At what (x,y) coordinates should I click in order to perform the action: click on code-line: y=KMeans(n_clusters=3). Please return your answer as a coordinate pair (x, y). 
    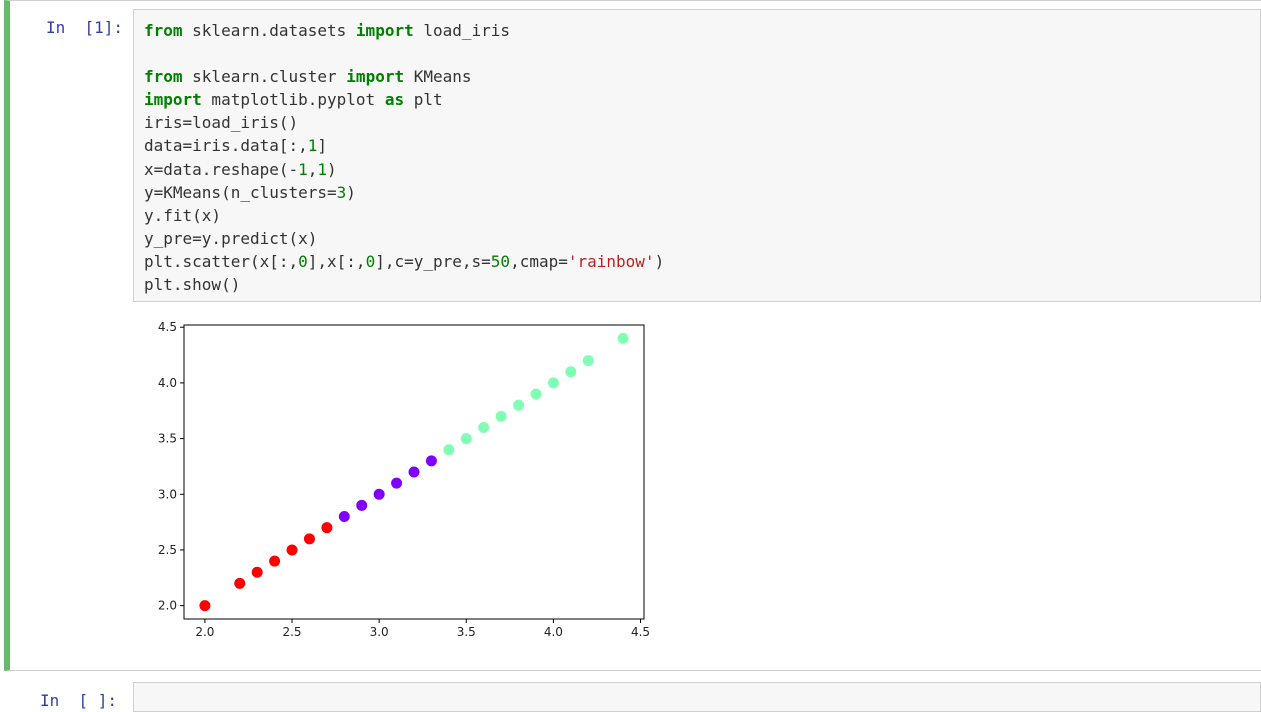
    Looking at the image, I should click on (404, 192).